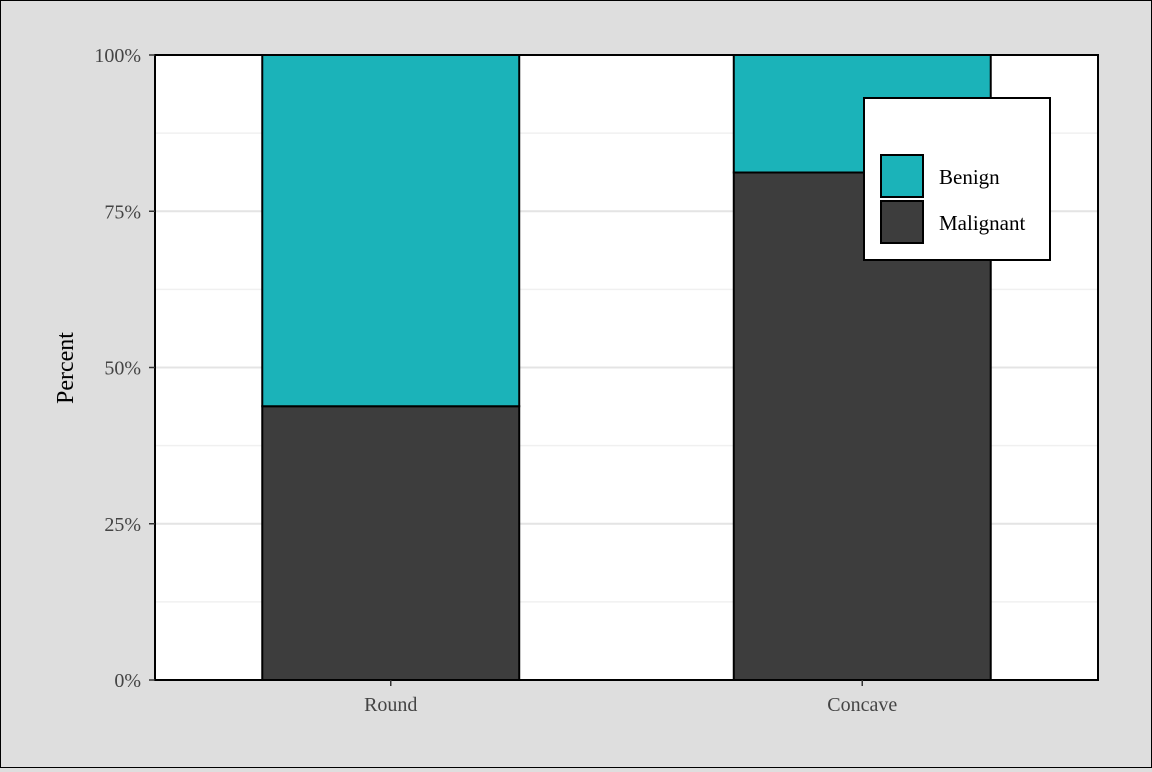 The width and height of the screenshot is (1152, 772). What do you see at coordinates (969, 177) in the screenshot?
I see `legend-label-benign: Benign` at bounding box center [969, 177].